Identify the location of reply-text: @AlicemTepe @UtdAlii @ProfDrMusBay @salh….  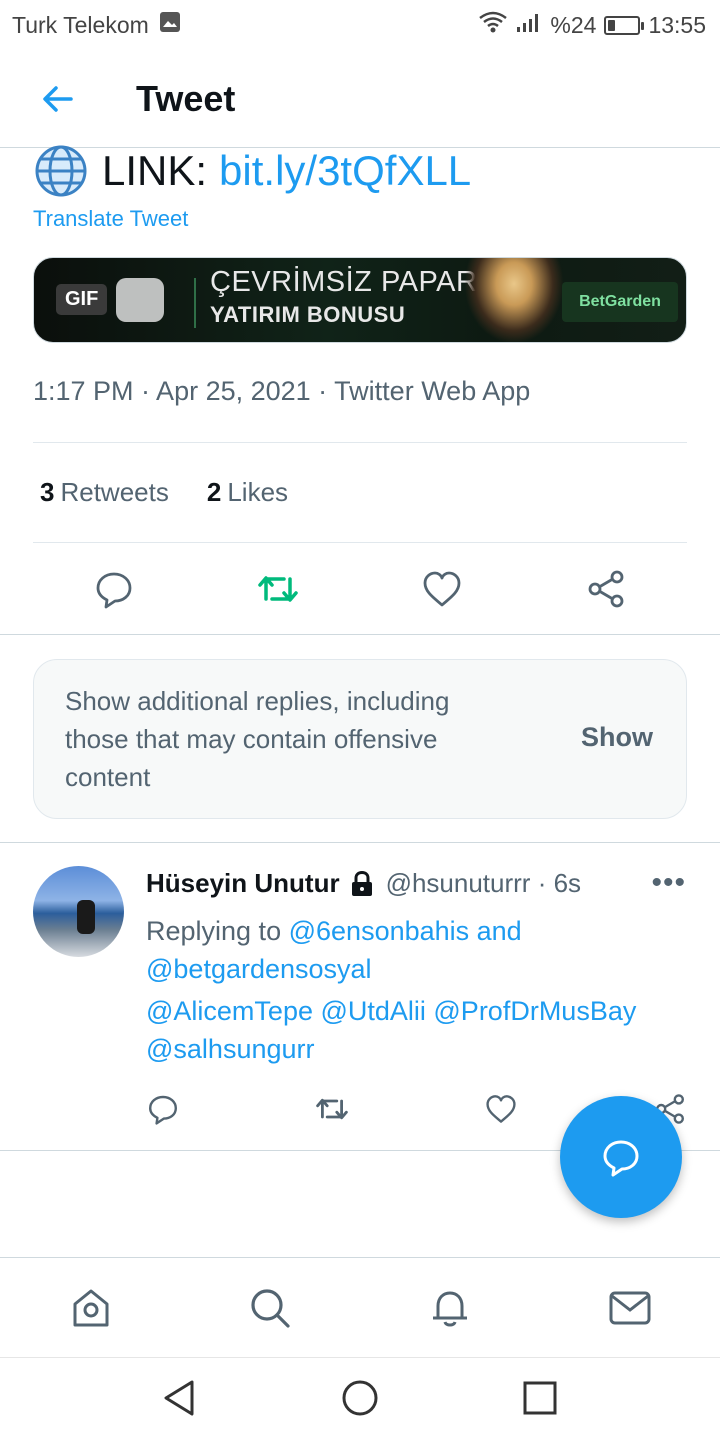
(416, 1030).